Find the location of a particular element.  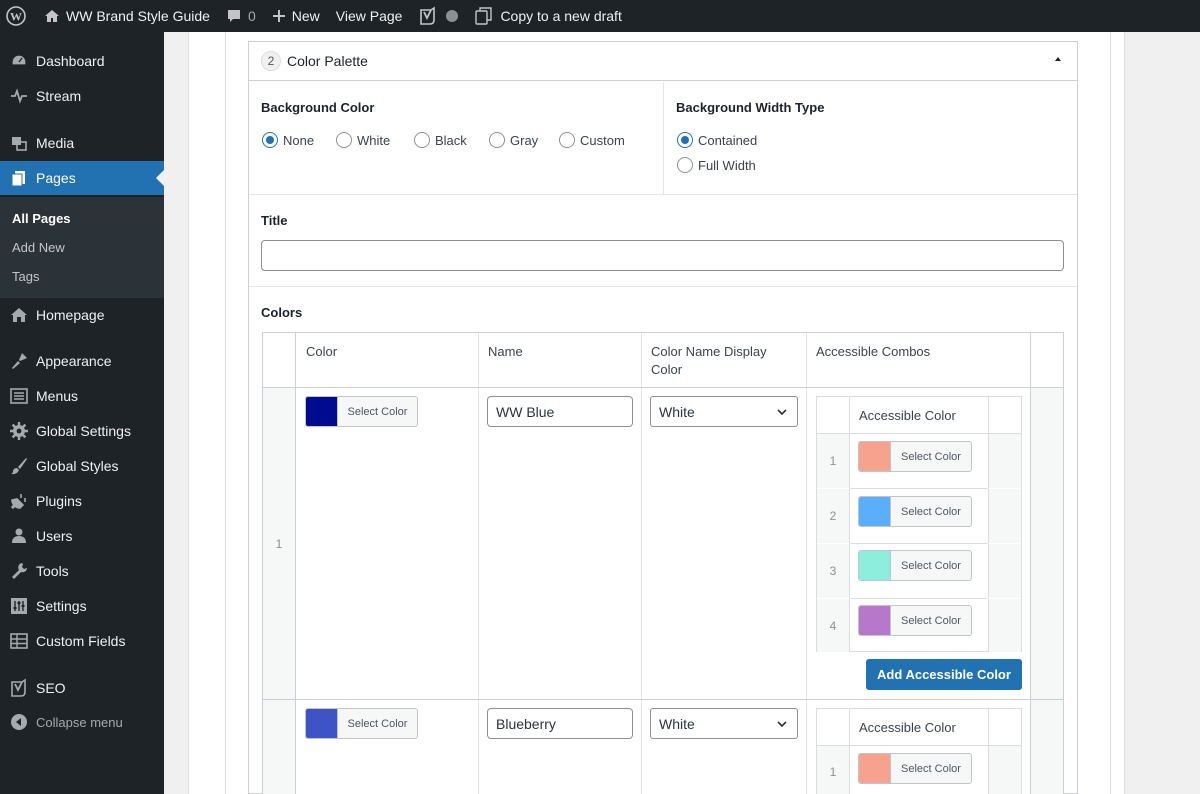

bg-color-option-custom: Custom is located at coordinates (592, 140).